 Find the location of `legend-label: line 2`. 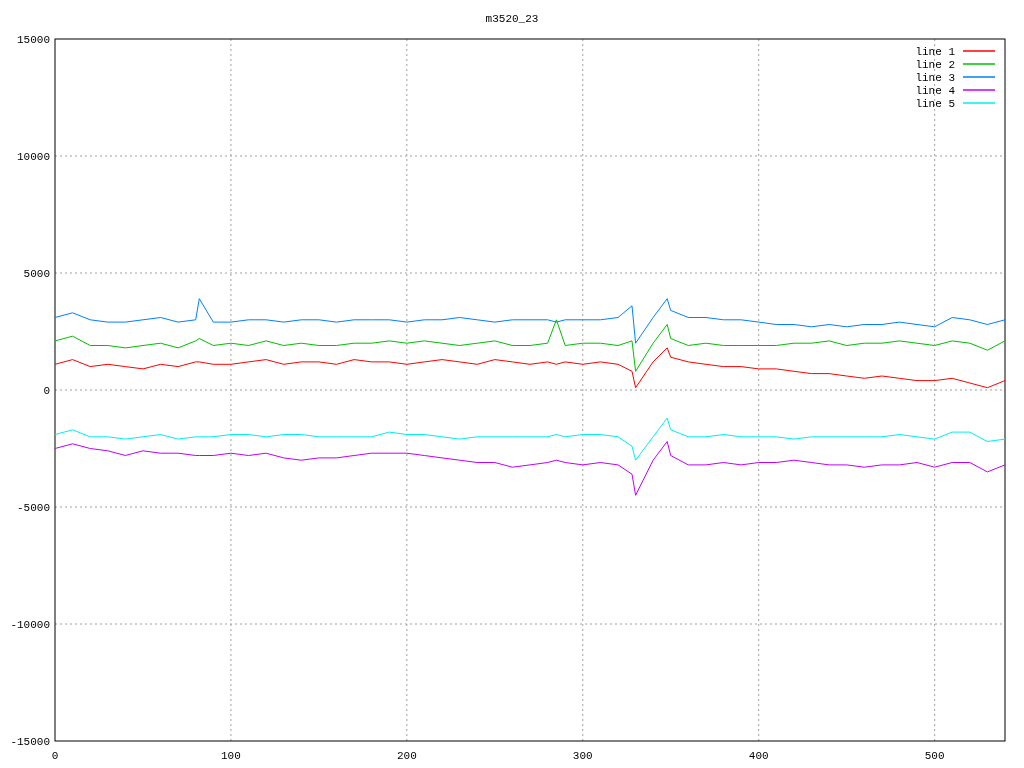

legend-label: line 2 is located at coordinates (935, 65).